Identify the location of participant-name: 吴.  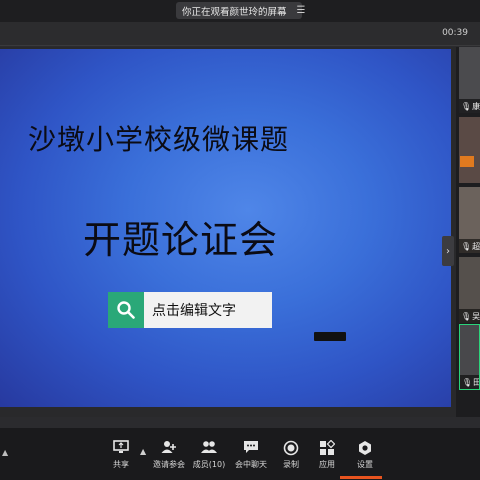
(476, 316).